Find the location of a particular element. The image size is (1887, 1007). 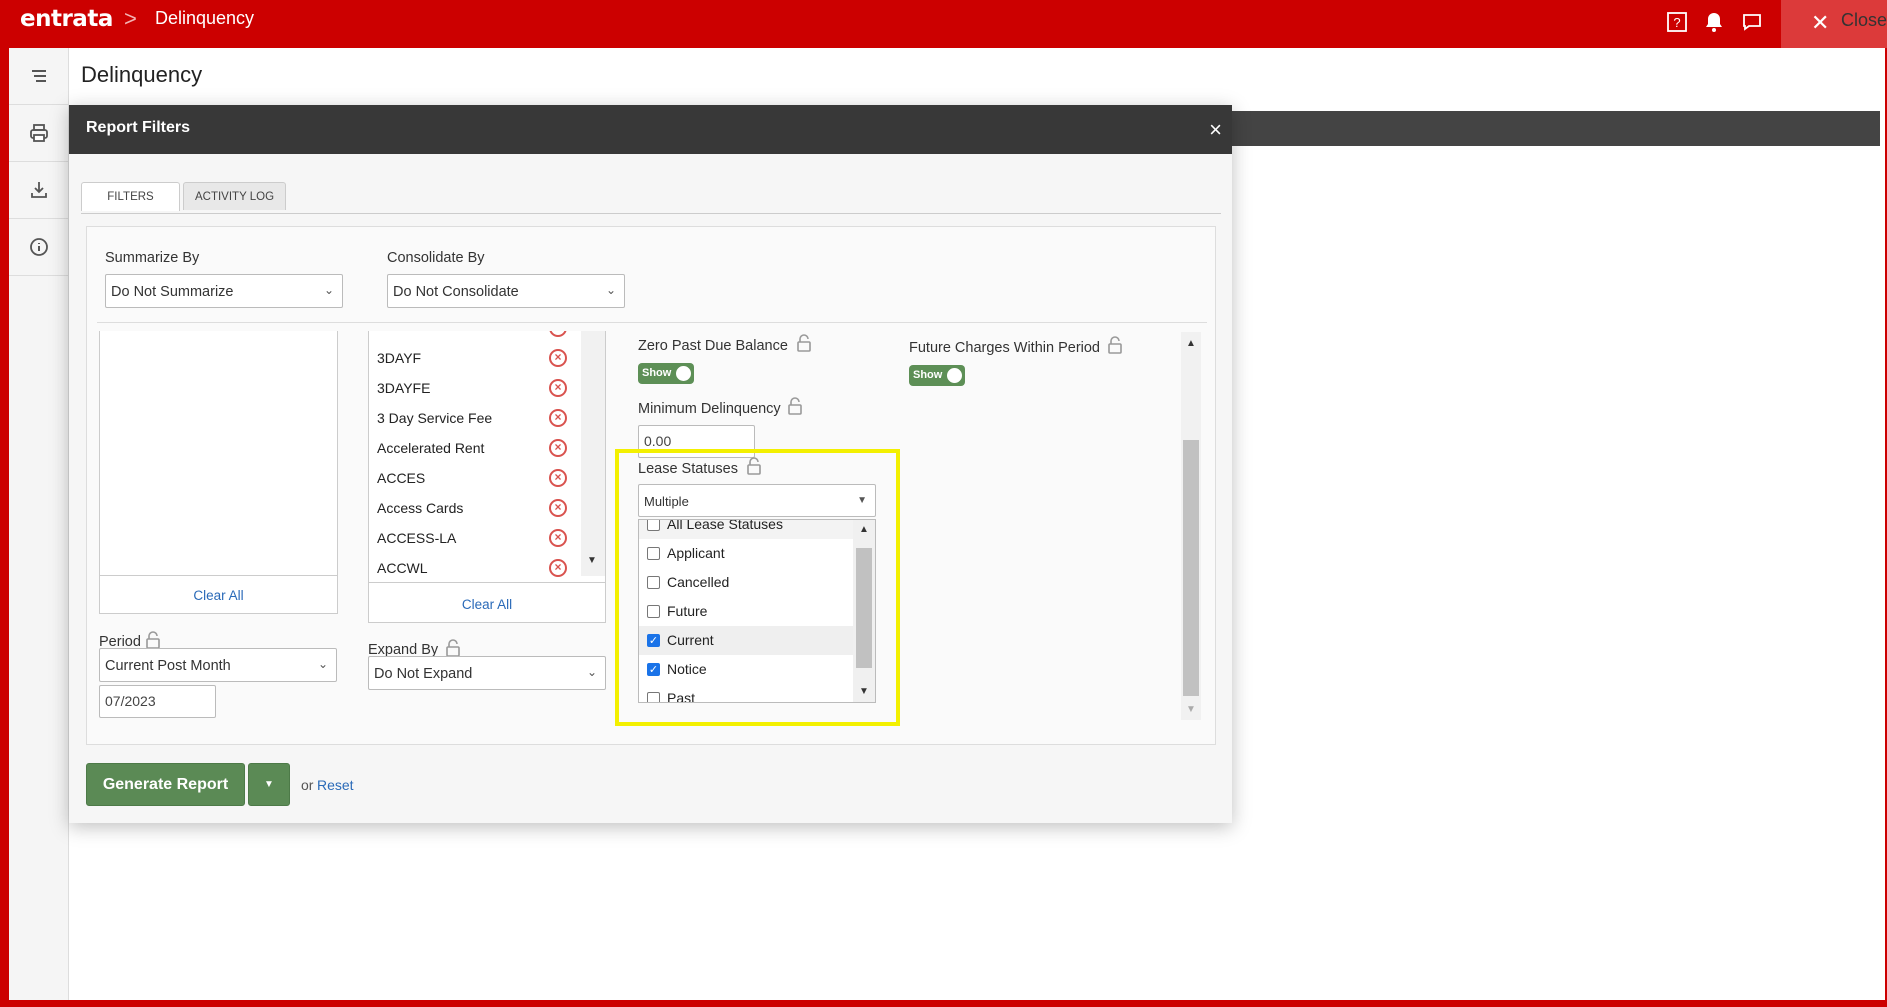

expand-by-select: Do Not Expand ⌄ is located at coordinates (487, 673).